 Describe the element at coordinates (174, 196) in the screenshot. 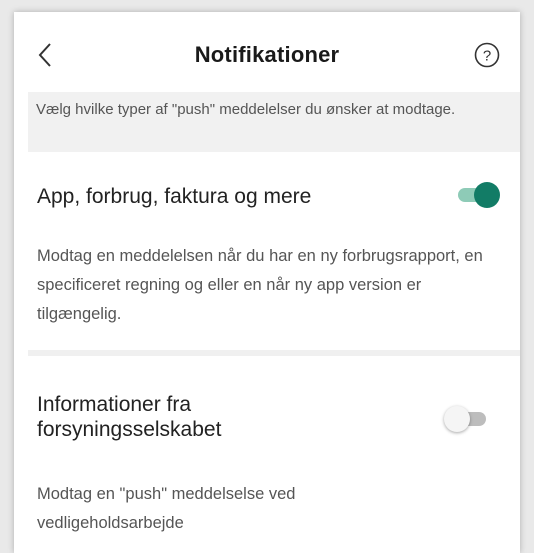

I see `section-title-app: App, forbrug, faktura og mere` at that location.